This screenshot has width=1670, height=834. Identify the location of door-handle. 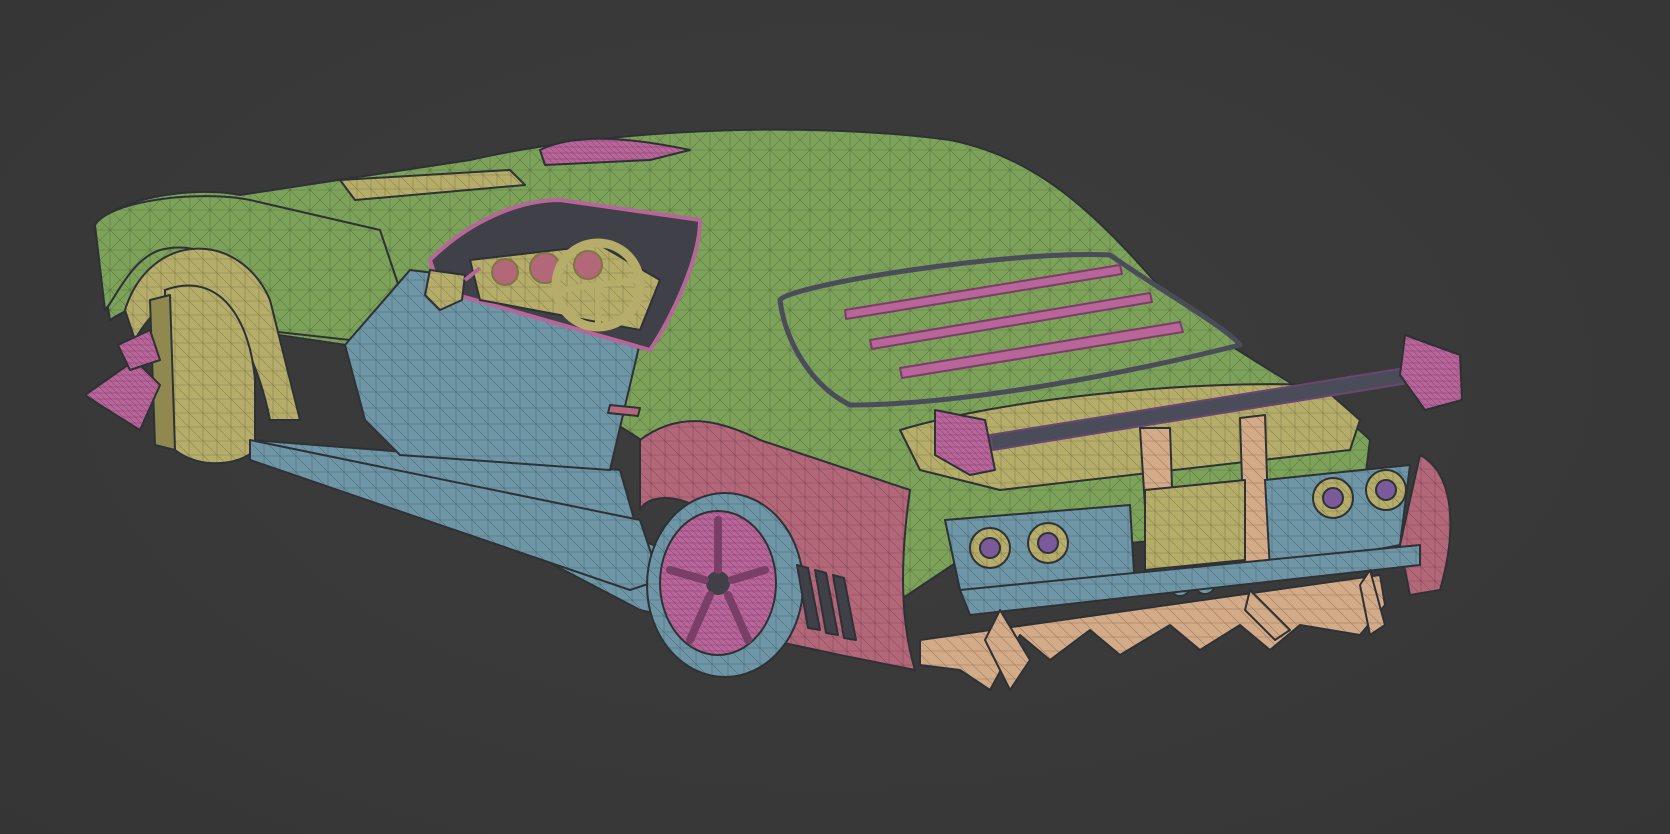
(624, 410).